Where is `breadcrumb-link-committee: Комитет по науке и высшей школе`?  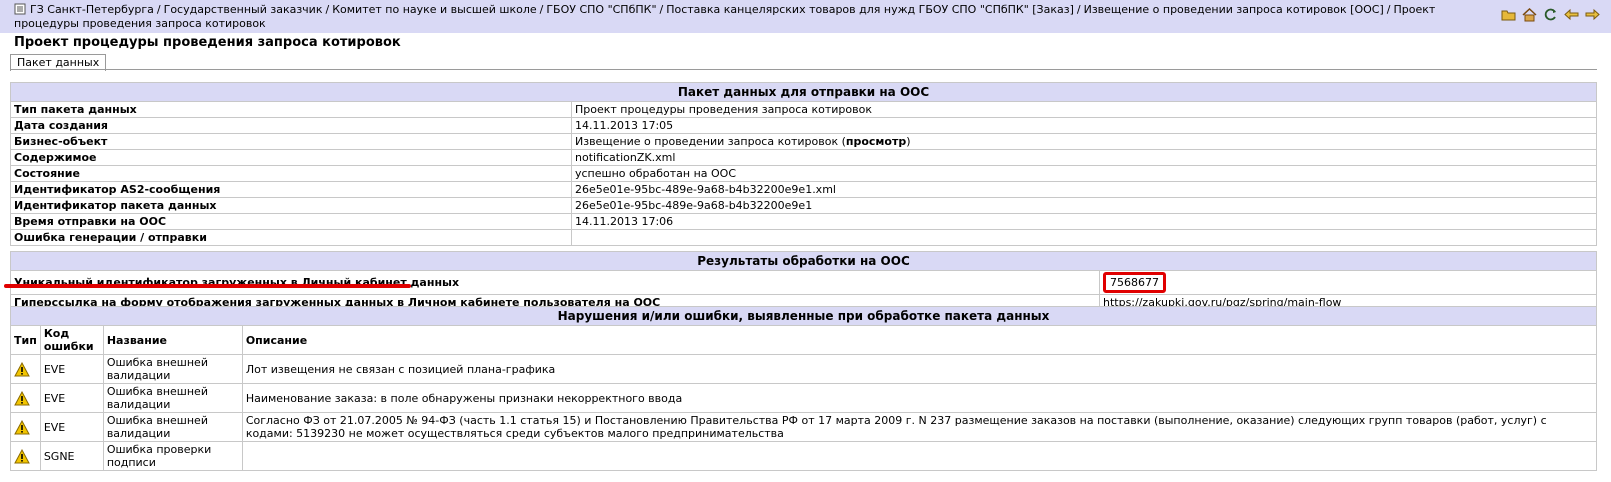
breadcrumb-link-committee: Комитет по науке и высшей школе is located at coordinates (434, 9).